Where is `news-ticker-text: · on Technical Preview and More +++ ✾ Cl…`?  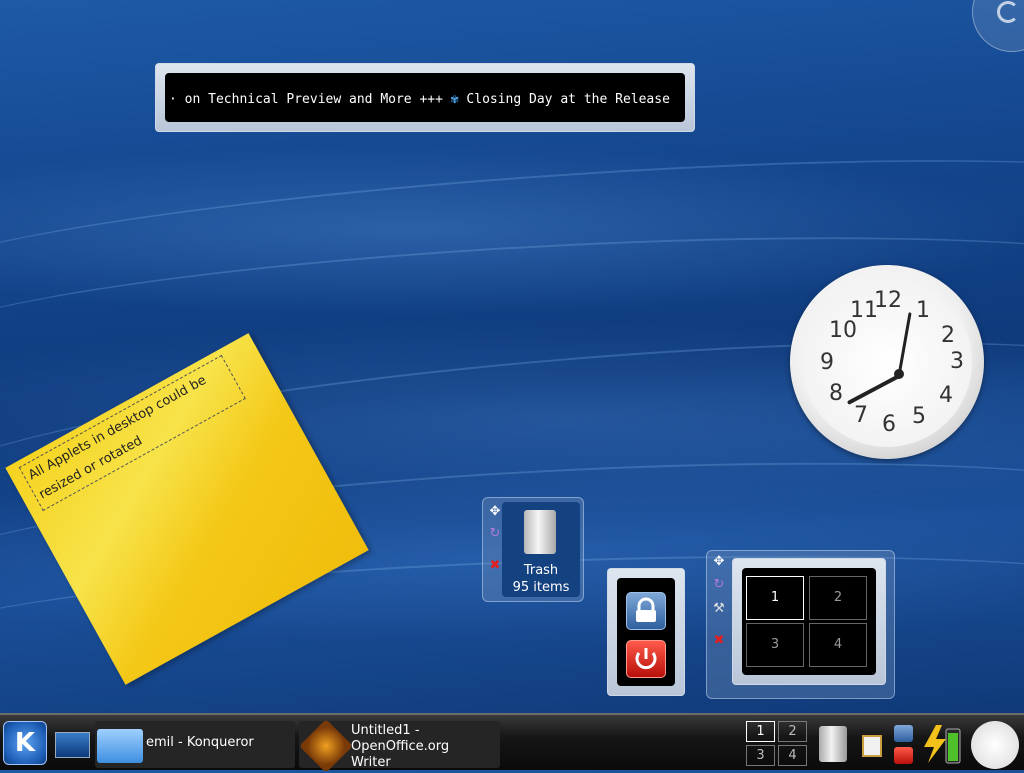
news-ticker-text: · on Technical Preview and More +++ ✾ Cl… is located at coordinates (419, 99).